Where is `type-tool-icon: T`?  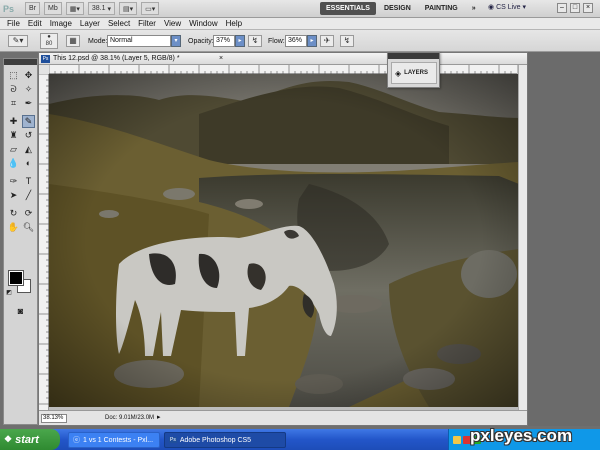
type-tool-icon: T is located at coordinates (28, 181).